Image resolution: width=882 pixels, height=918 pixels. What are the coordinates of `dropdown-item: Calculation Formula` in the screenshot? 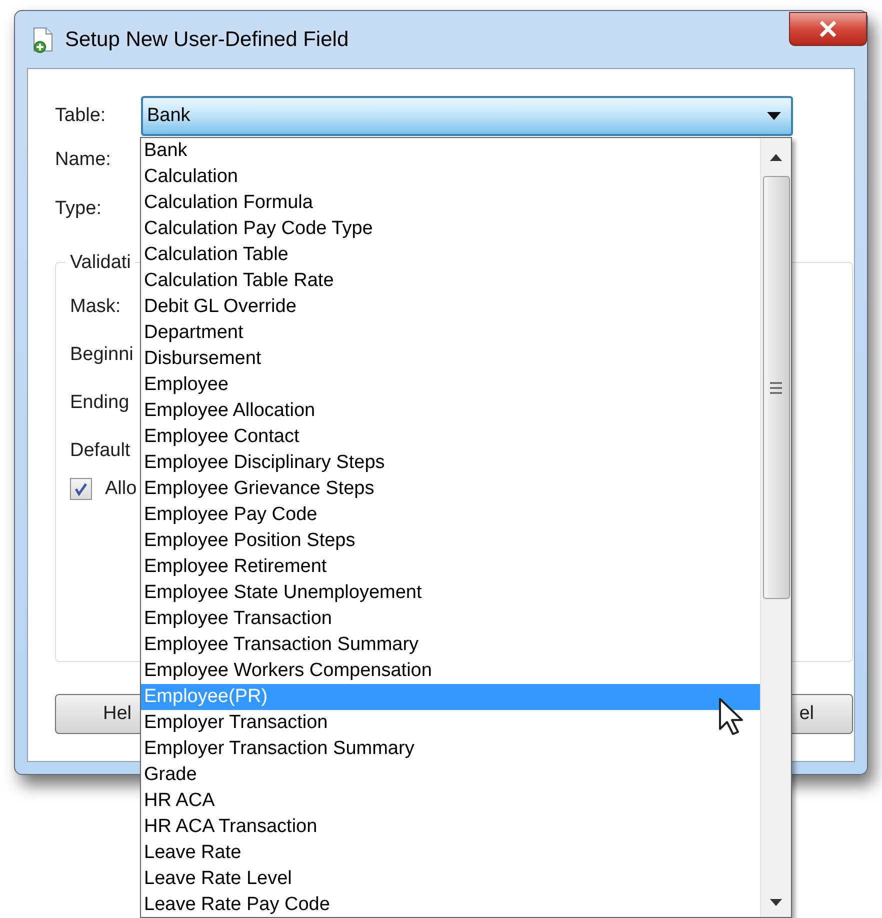 It's located at (450, 203).